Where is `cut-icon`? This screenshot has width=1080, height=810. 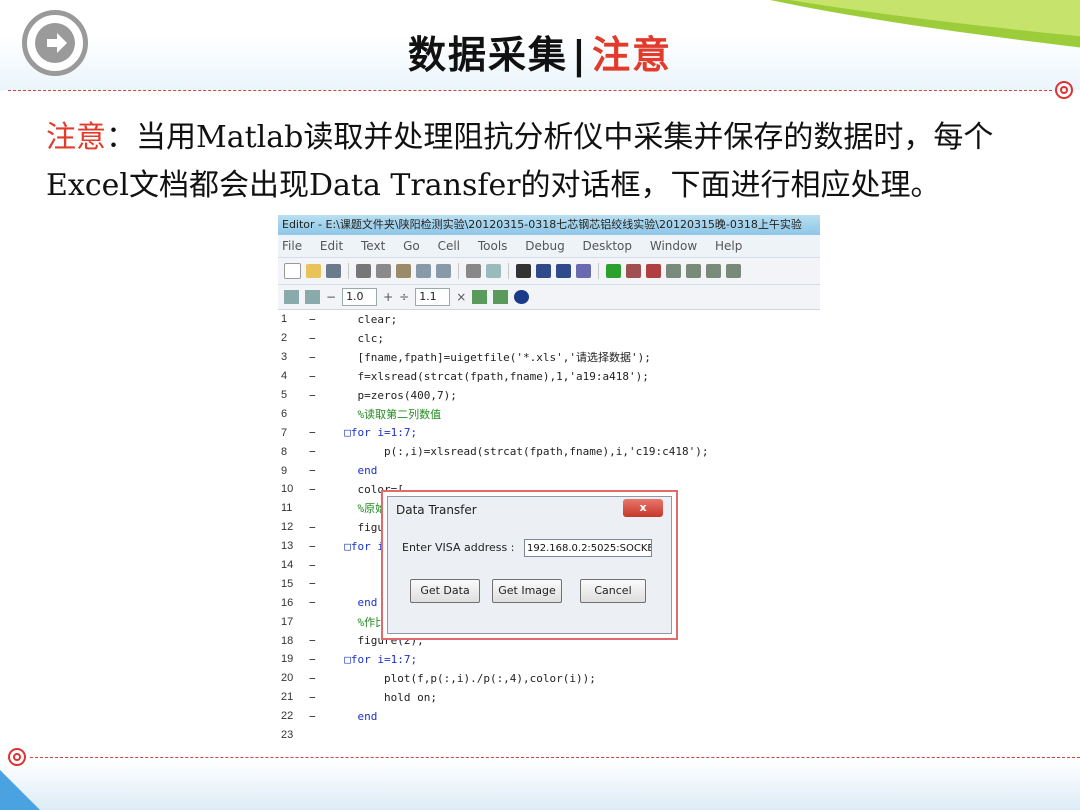
cut-icon is located at coordinates (363, 271).